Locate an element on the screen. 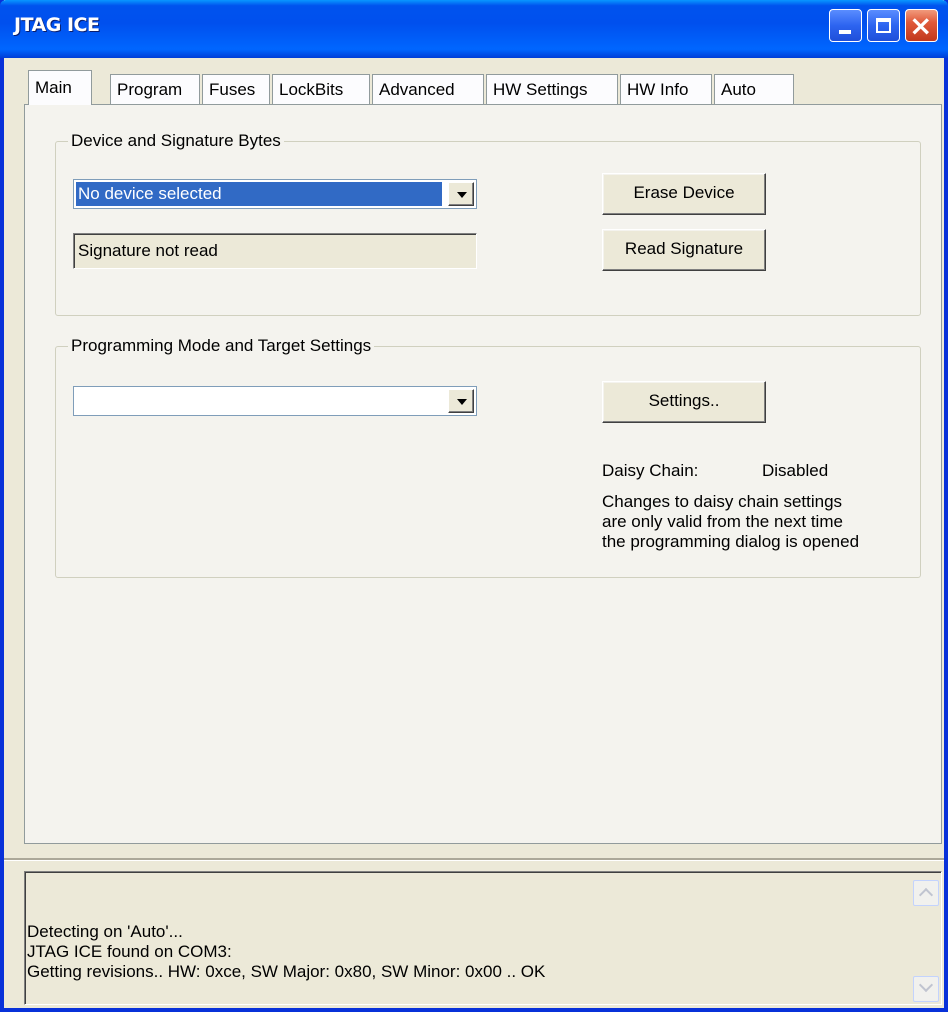  signature-field: Signature not read is located at coordinates (275, 251).